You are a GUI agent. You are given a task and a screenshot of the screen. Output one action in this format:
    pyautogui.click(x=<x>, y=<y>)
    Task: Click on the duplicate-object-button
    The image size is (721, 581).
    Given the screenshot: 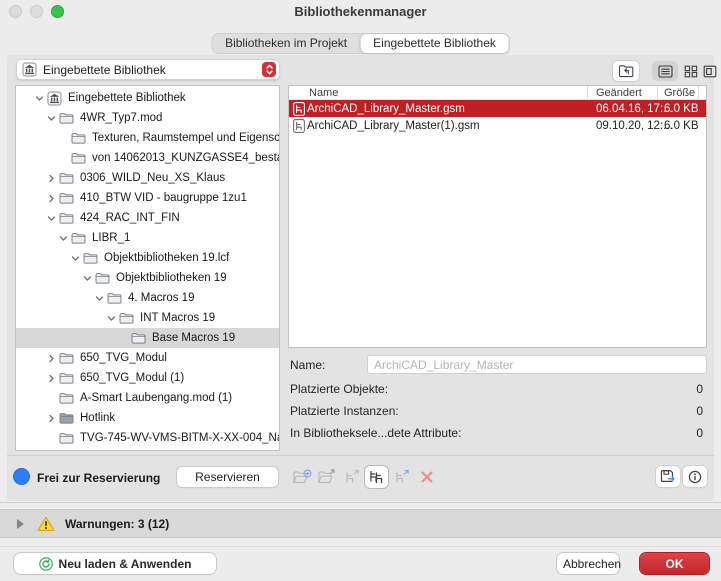 What is the action you would take?
    pyautogui.click(x=376, y=477)
    